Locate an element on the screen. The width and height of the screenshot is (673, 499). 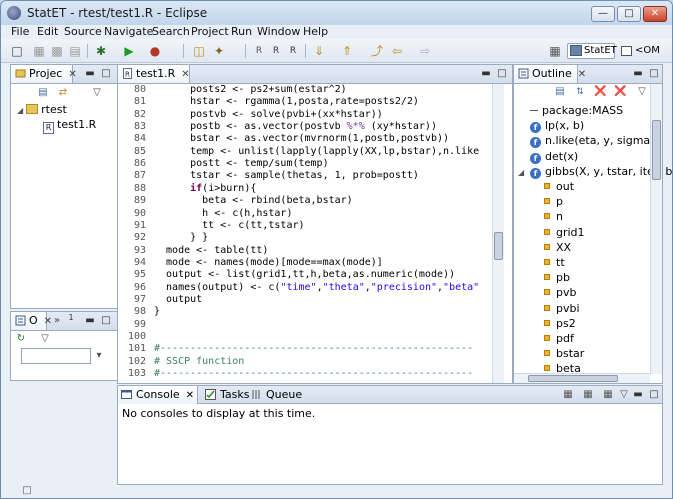
tab-test1r: R test1.R ✕ is located at coordinates (154, 74).